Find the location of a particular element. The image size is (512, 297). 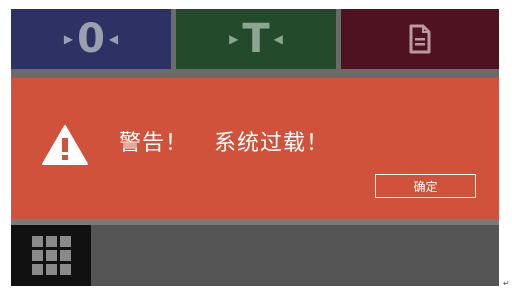

warning-icon is located at coordinates (65, 145).